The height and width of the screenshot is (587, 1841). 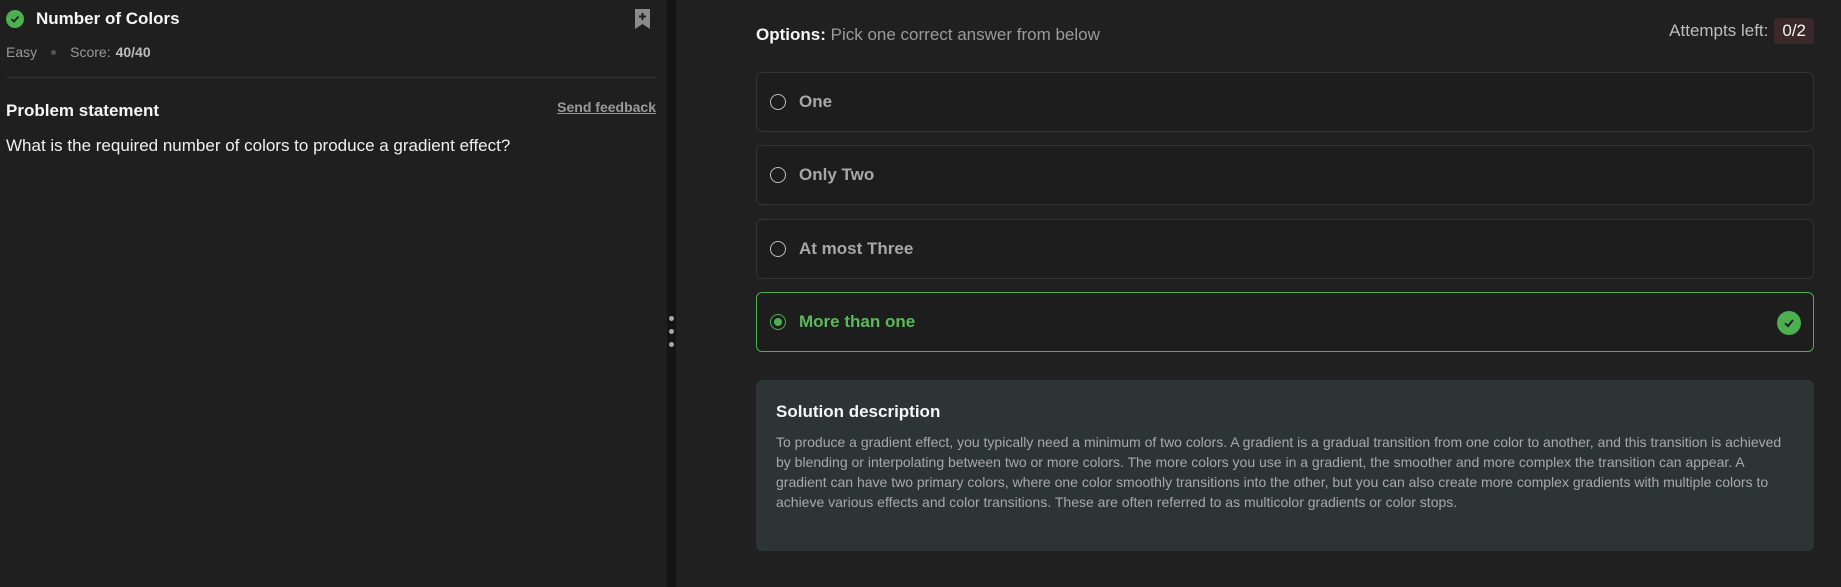 What do you see at coordinates (778, 322) in the screenshot?
I see `radio-selected-icon` at bounding box center [778, 322].